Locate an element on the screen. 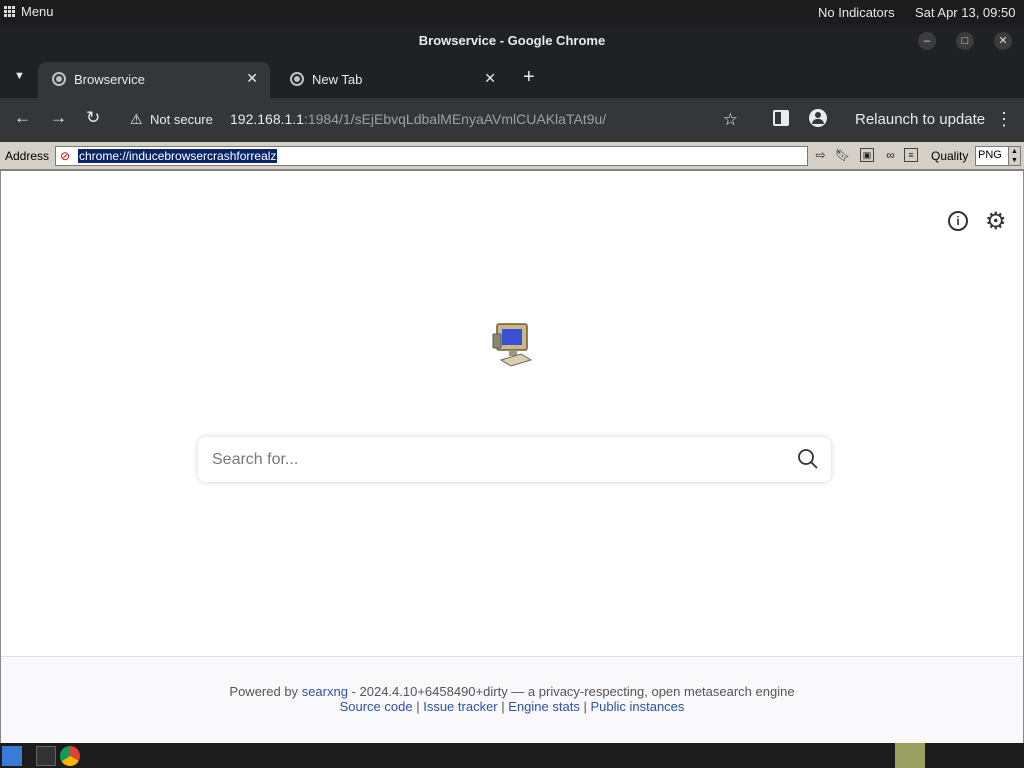  terminal-icon is located at coordinates (46, 756).